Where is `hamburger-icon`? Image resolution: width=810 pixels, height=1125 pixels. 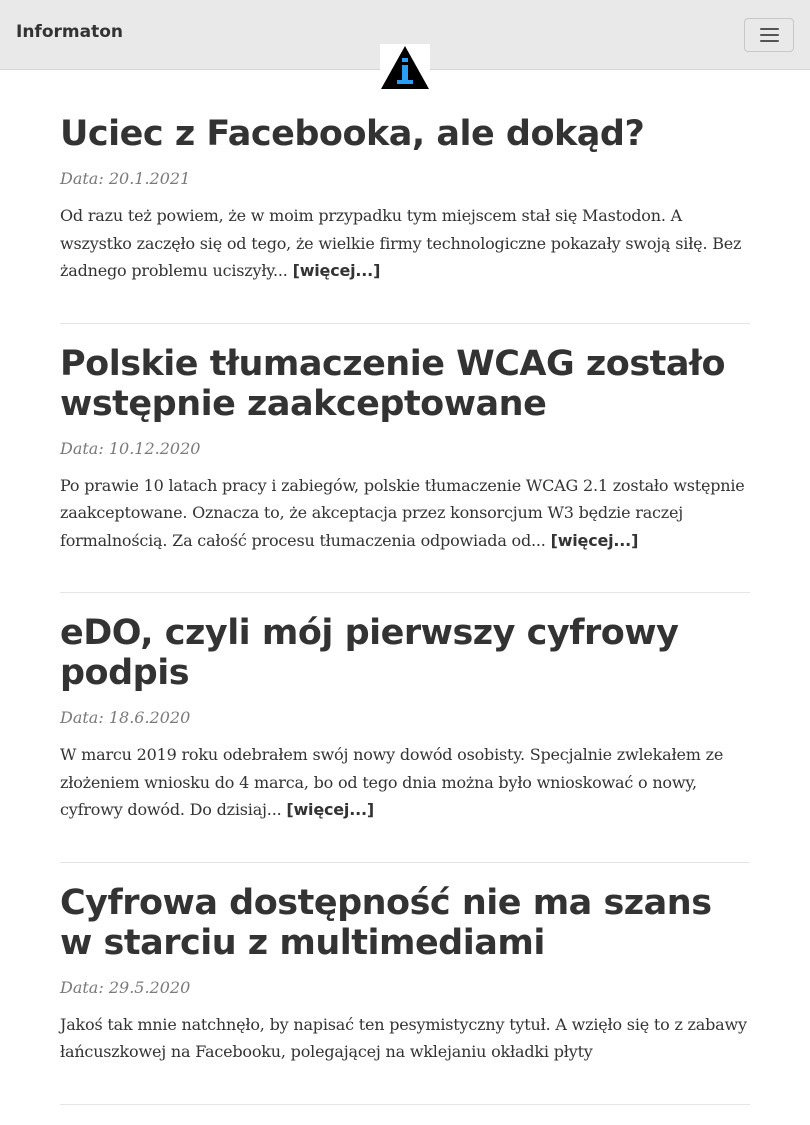
hamburger-icon is located at coordinates (769, 29).